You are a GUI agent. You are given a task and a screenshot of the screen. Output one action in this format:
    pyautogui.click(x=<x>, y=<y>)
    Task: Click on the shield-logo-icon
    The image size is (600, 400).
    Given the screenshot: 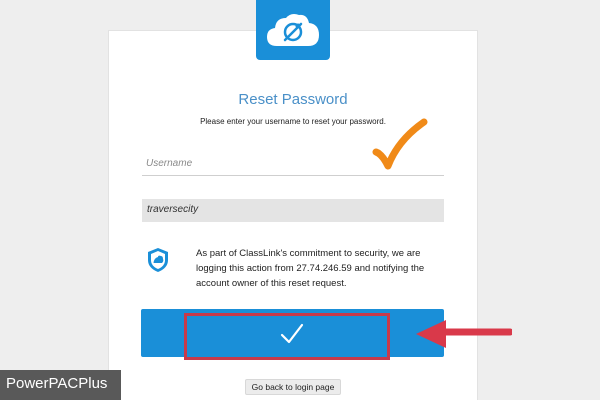 What is the action you would take?
    pyautogui.click(x=158, y=260)
    